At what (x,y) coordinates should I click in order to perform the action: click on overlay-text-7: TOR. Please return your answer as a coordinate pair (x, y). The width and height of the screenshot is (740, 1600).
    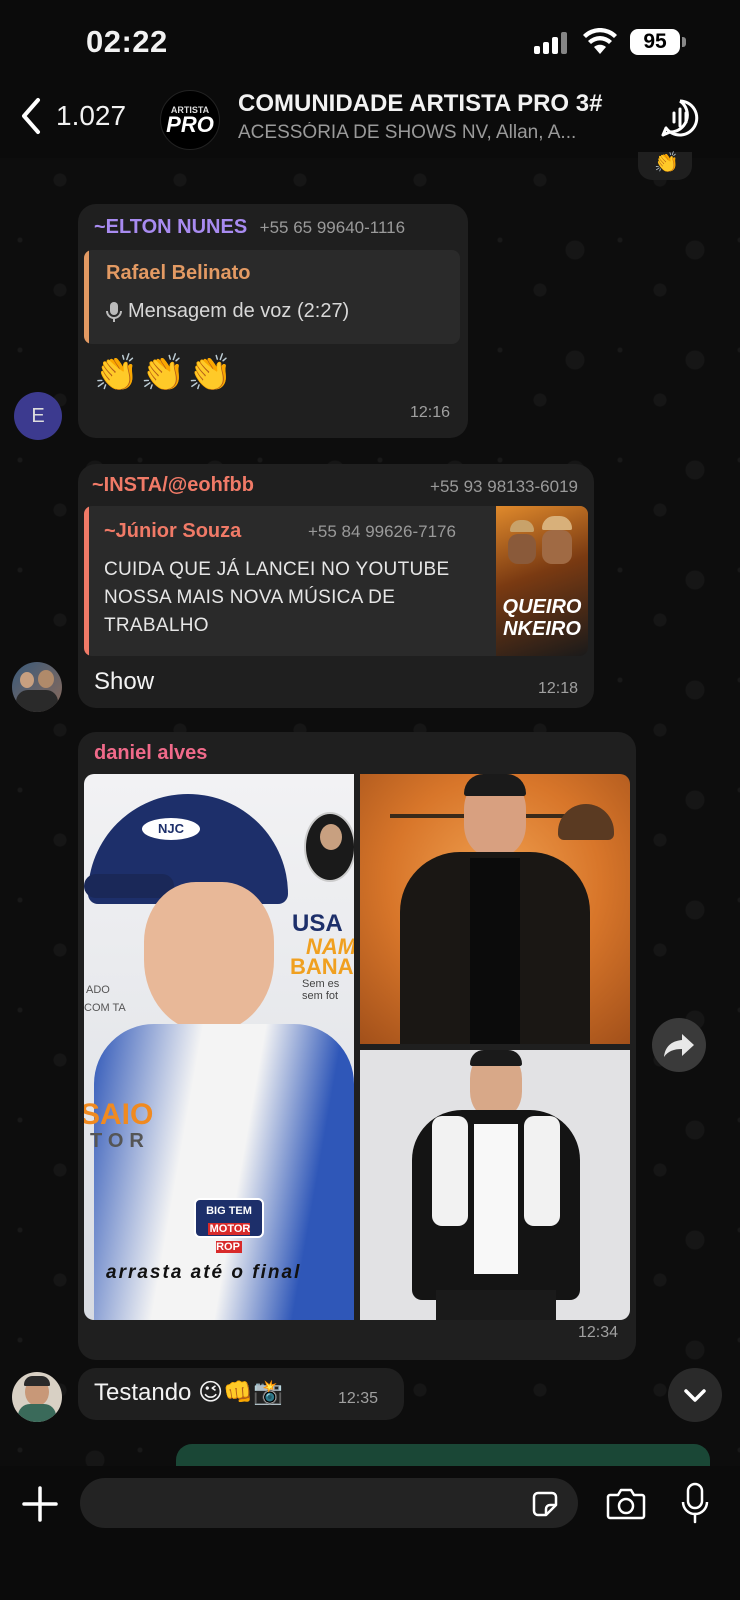
    Looking at the image, I should click on (120, 1141).